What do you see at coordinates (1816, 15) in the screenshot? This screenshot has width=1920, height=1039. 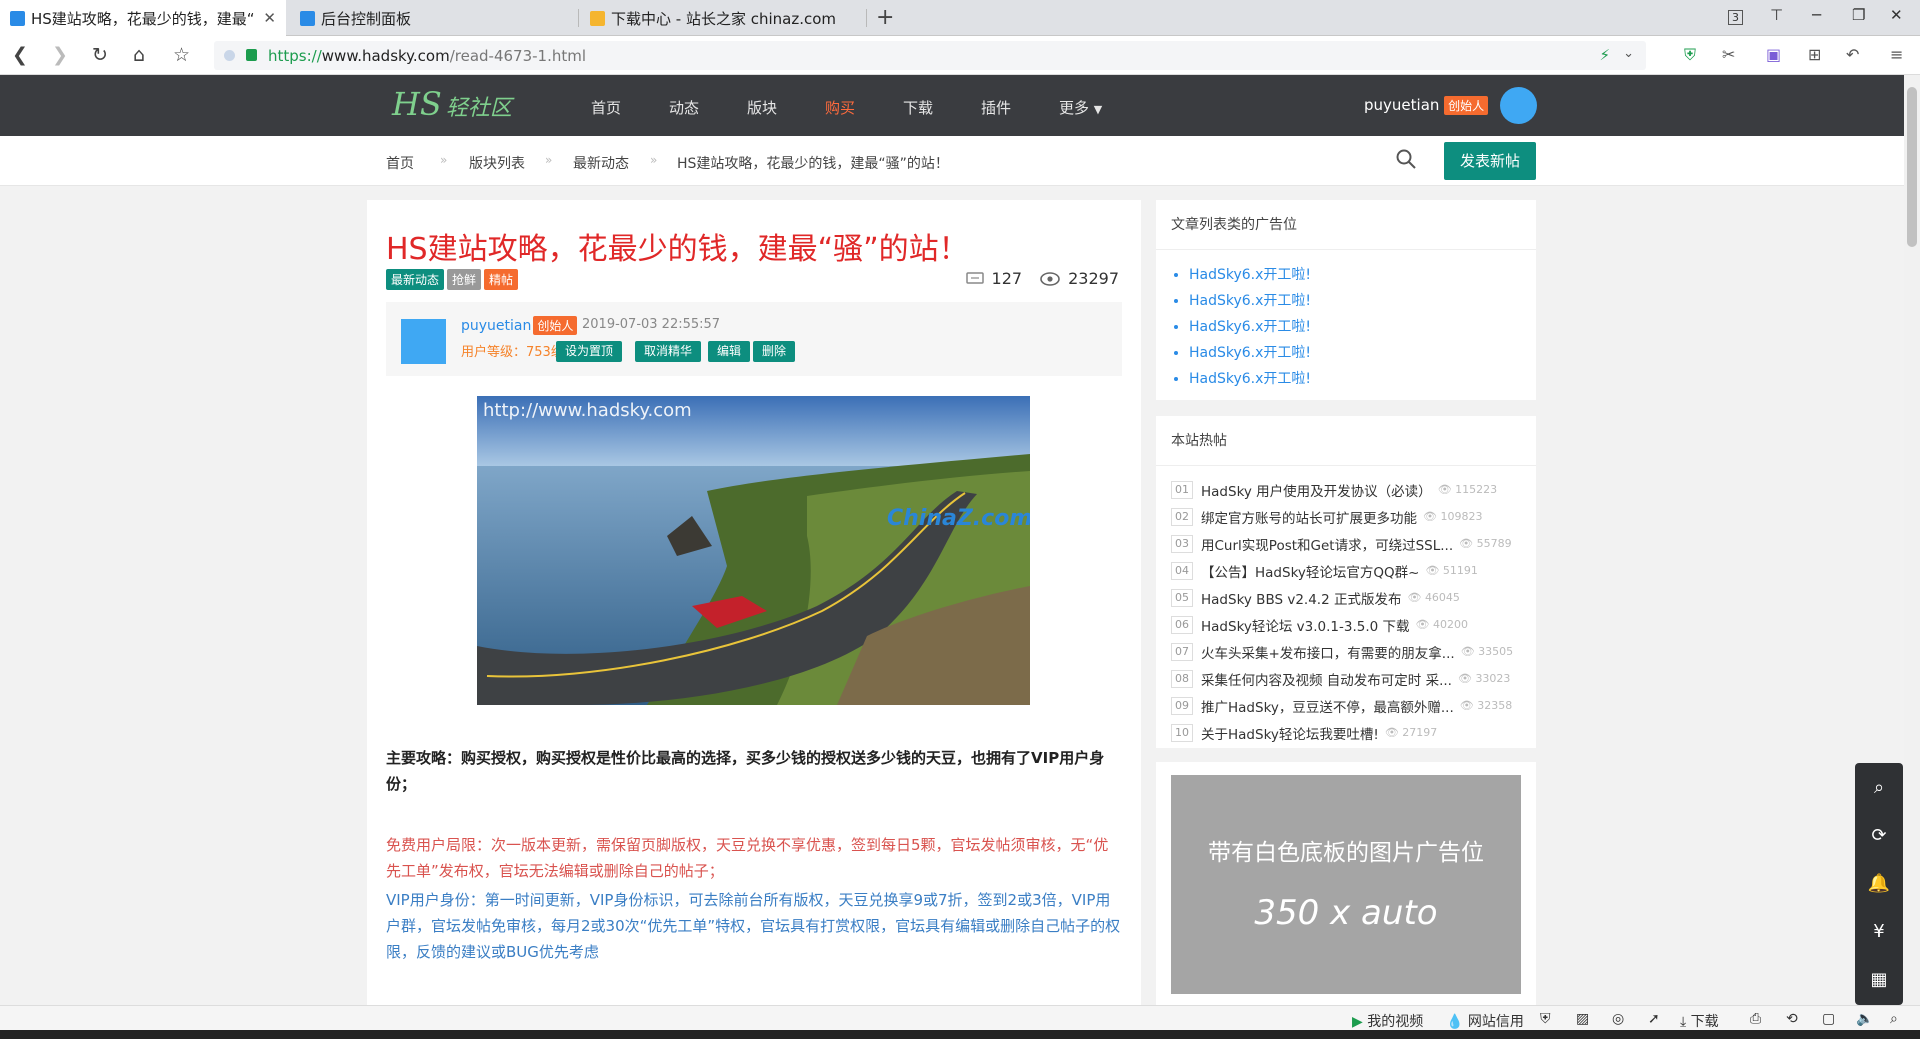 I see `minimize-icon: ─` at bounding box center [1816, 15].